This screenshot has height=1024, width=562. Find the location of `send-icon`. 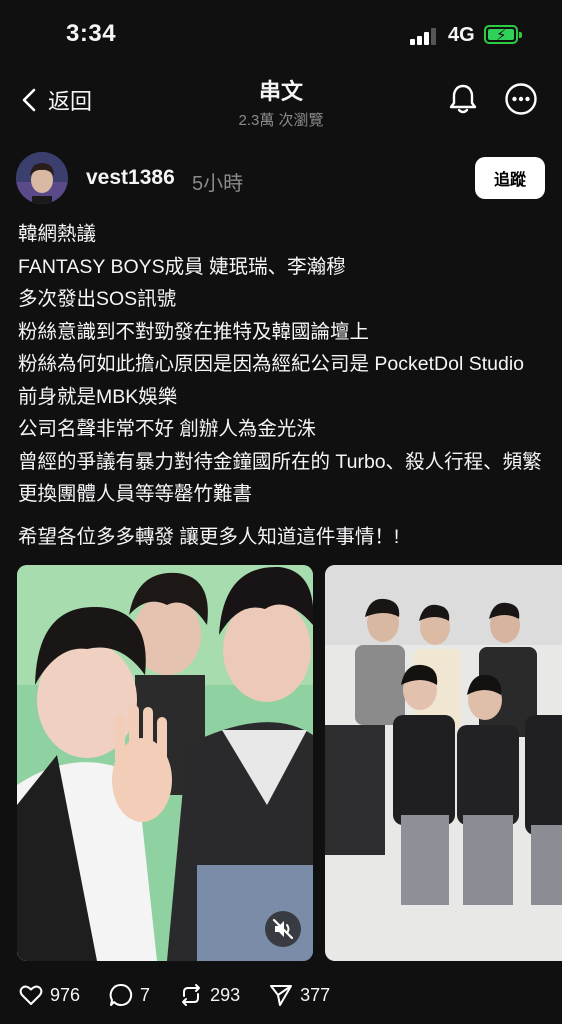

send-icon is located at coordinates (281, 995).